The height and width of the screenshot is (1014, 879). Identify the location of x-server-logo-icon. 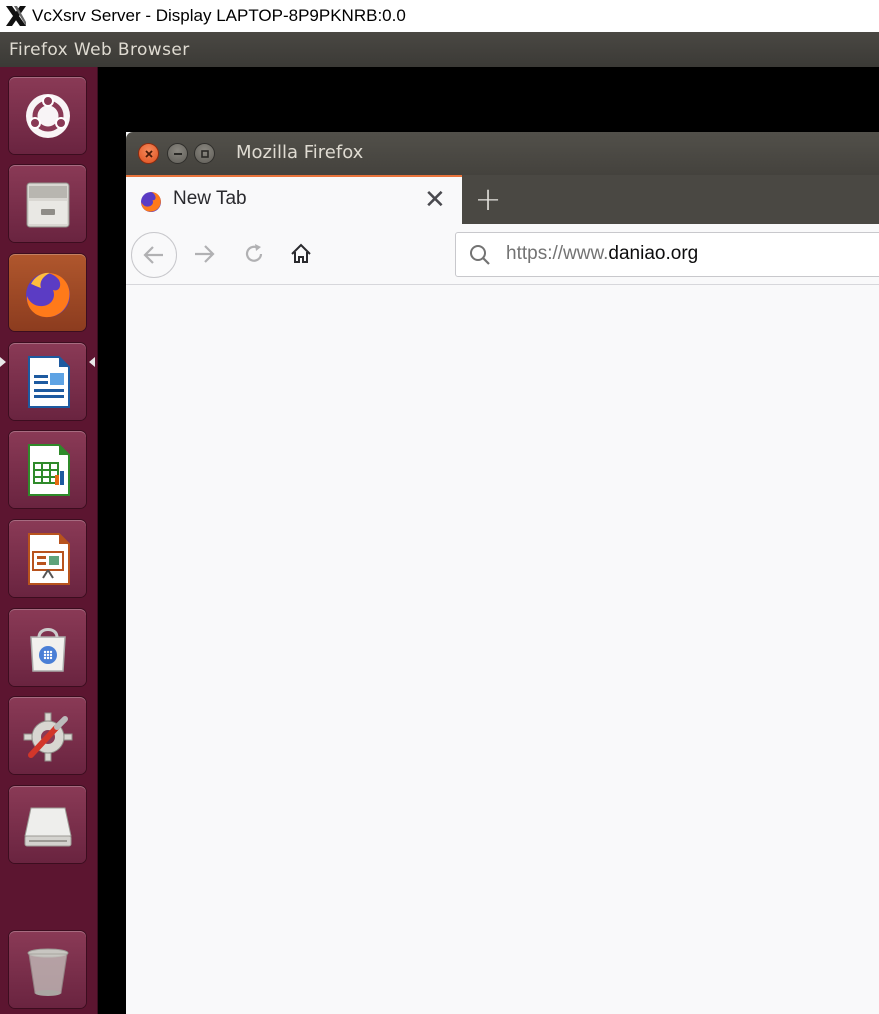
(16, 16).